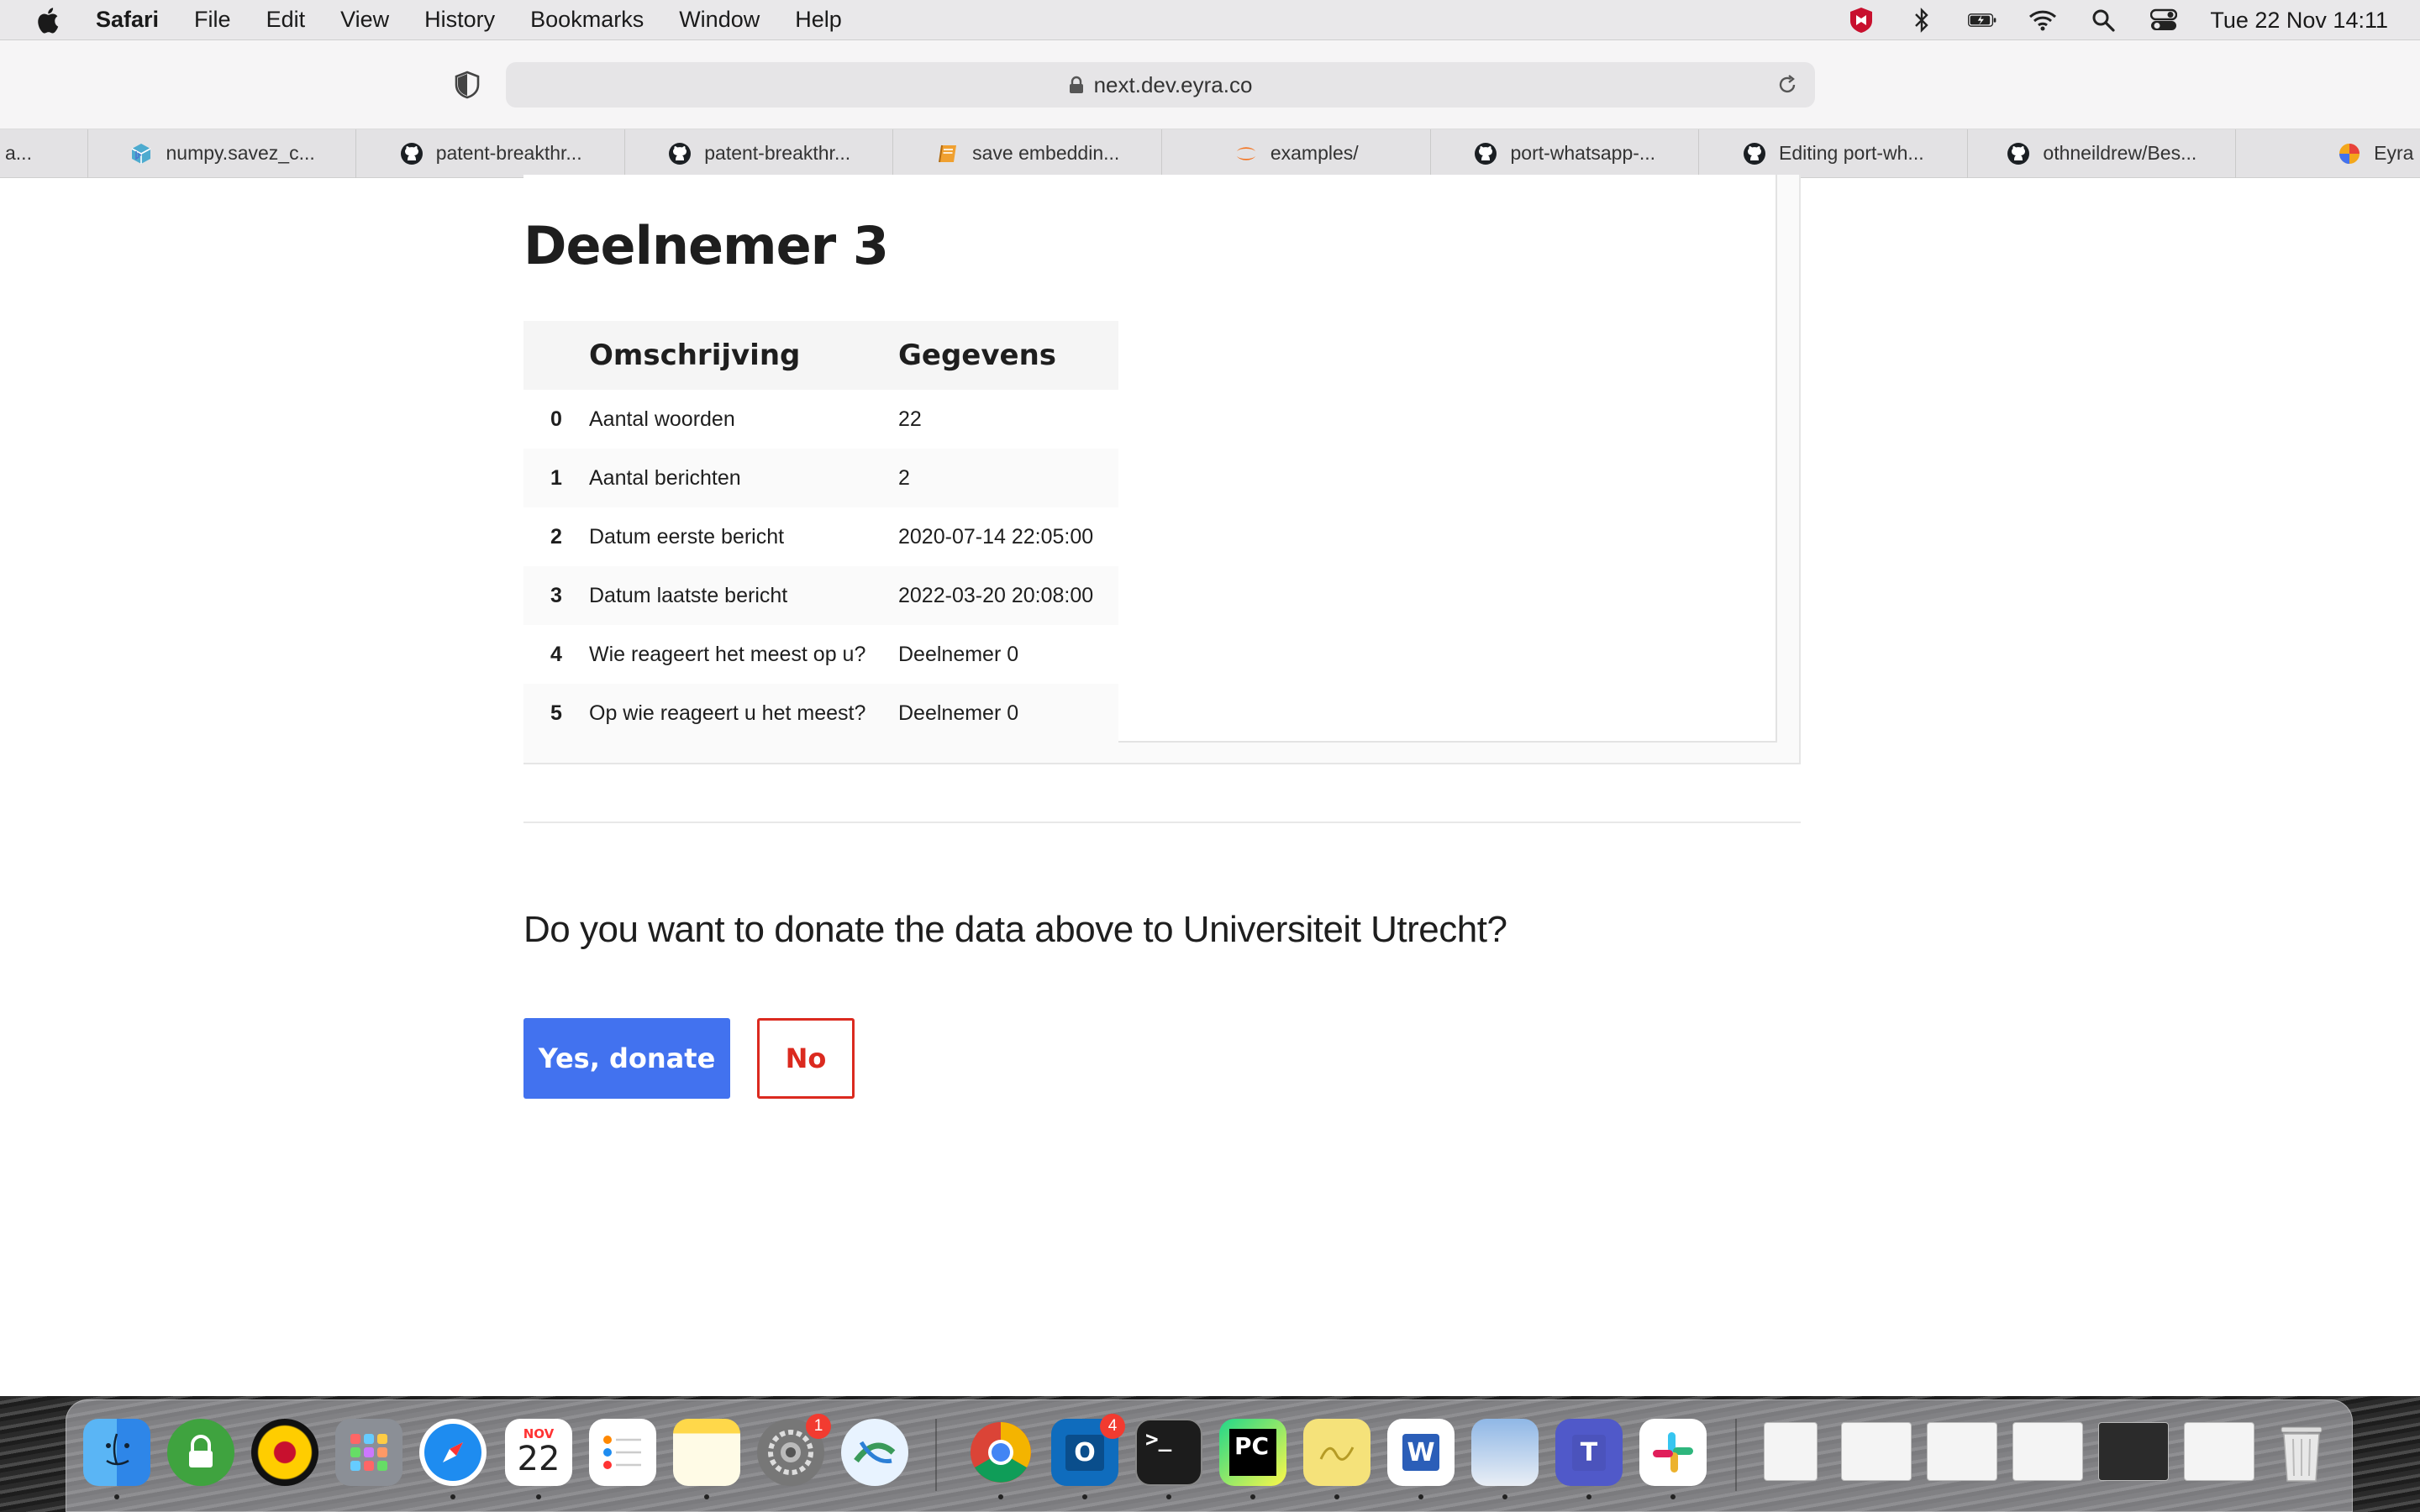 Image resolution: width=2420 pixels, height=1512 pixels. What do you see at coordinates (1336, 1452) in the screenshot?
I see `stickies-icon` at bounding box center [1336, 1452].